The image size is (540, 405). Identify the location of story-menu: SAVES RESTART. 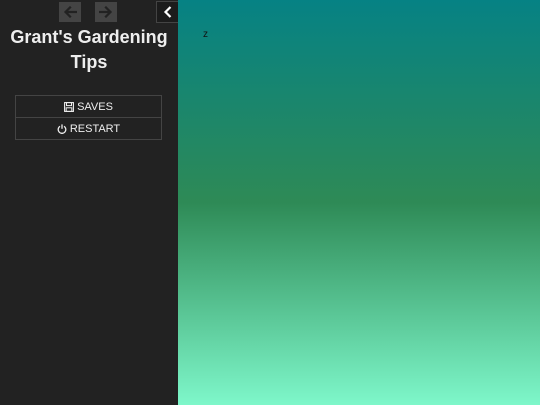
(88, 117).